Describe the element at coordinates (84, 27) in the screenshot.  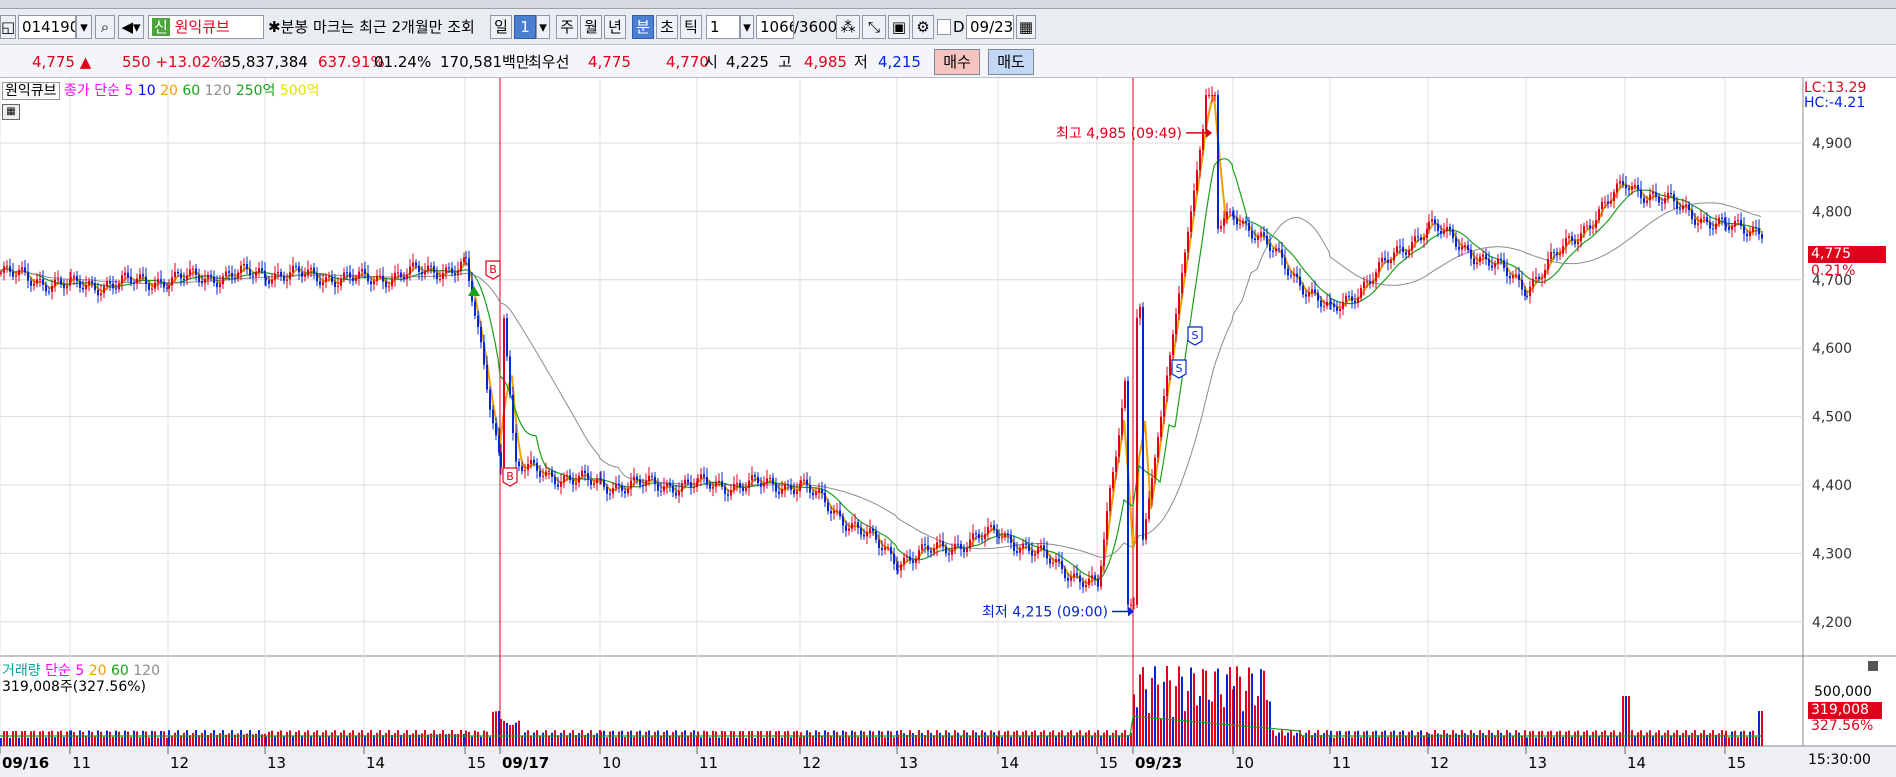
I see `code-dropdown-icon: ▾` at that location.